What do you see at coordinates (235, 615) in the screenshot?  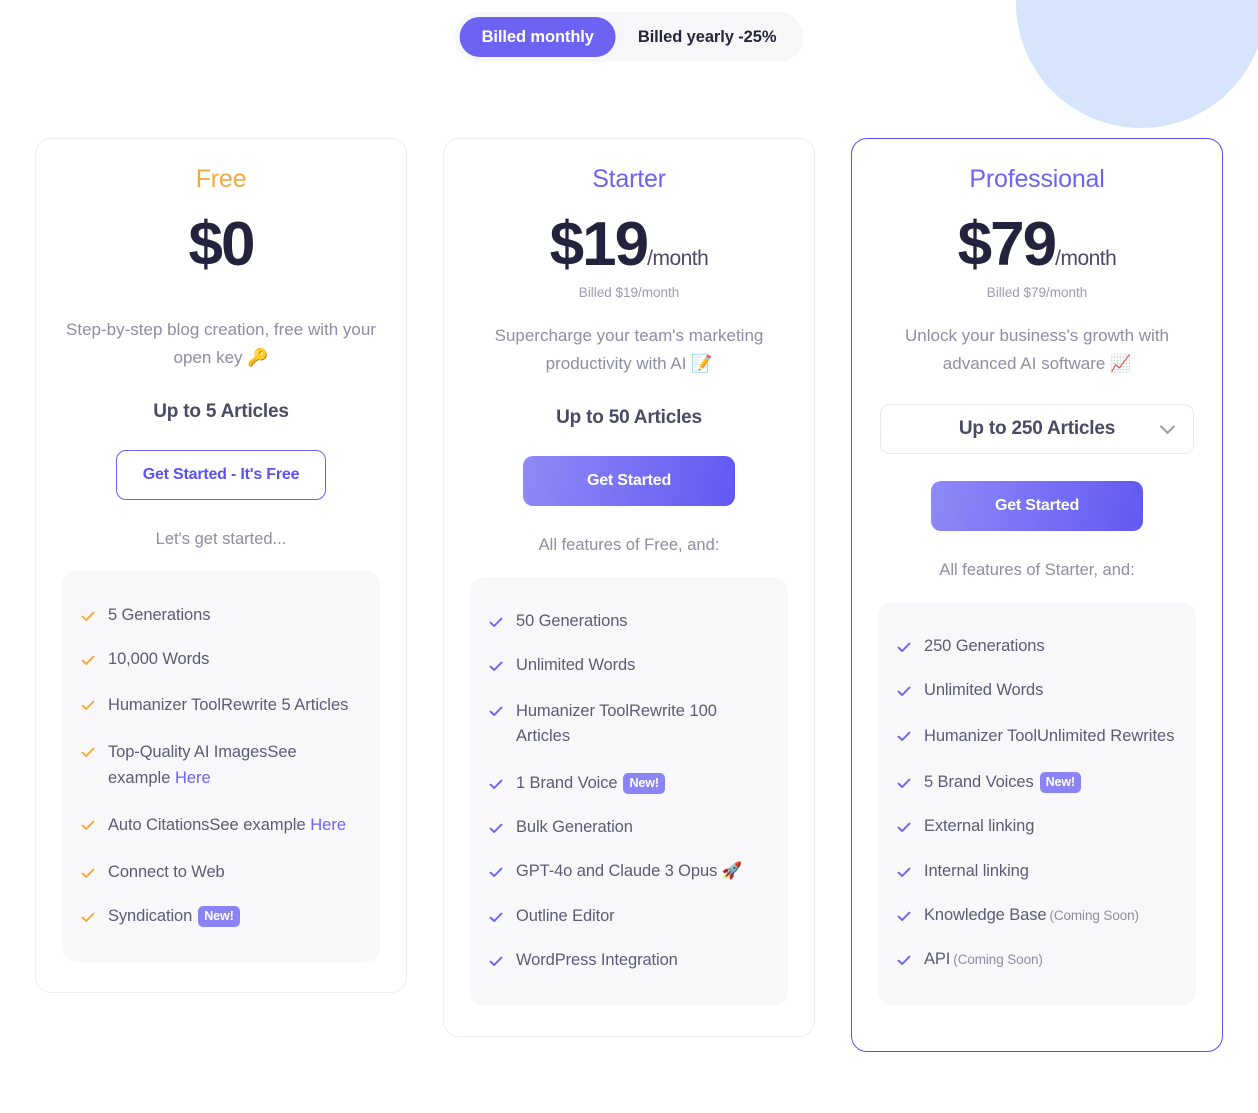 I see `feature-body: 5 Generations` at bounding box center [235, 615].